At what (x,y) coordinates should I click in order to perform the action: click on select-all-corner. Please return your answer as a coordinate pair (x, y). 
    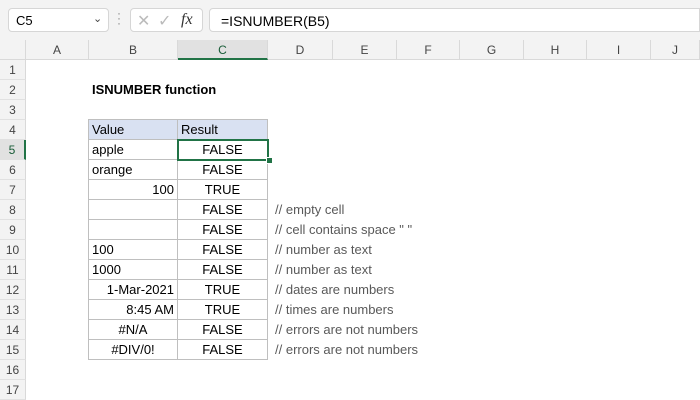
    Looking at the image, I should click on (13, 50).